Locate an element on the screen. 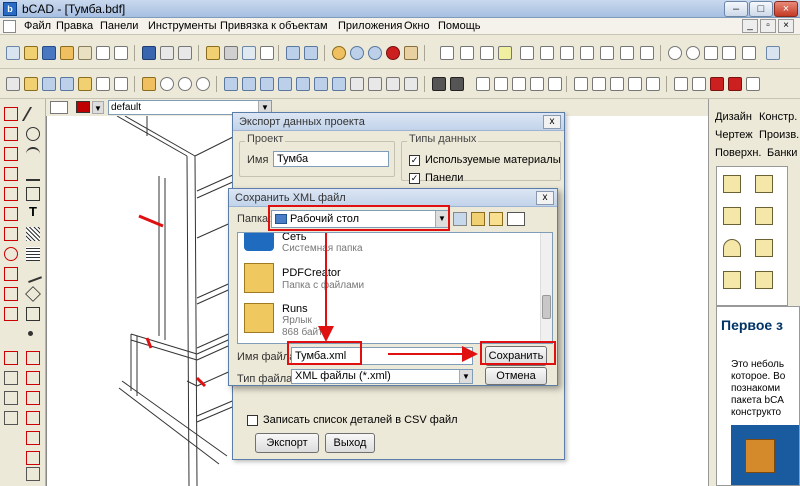 The height and width of the screenshot is (486, 800). pattern-tool-icon is located at coordinates (33, 254).